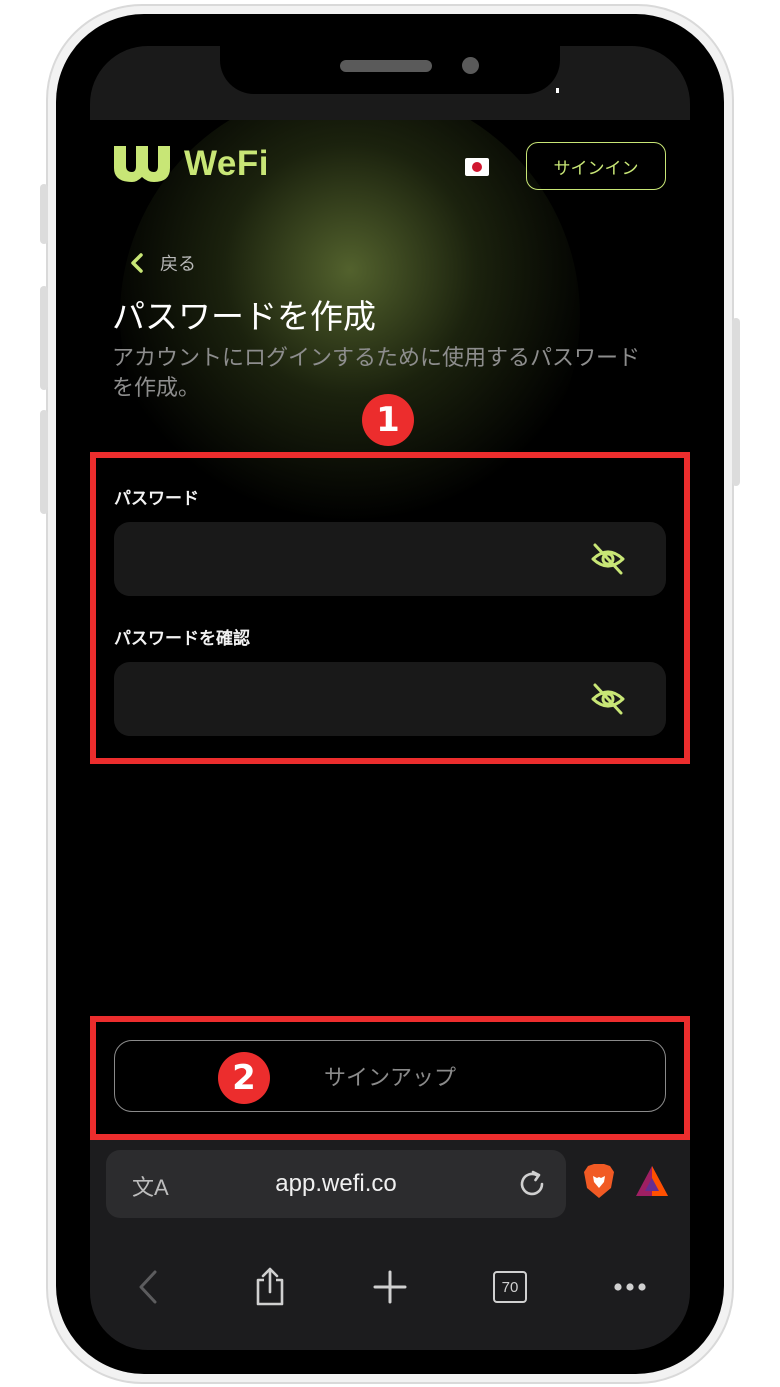 Image resolution: width=780 pixels, height=1387 pixels. Describe the element at coordinates (388, 420) in the screenshot. I see `annotation-number-1: 1` at that location.